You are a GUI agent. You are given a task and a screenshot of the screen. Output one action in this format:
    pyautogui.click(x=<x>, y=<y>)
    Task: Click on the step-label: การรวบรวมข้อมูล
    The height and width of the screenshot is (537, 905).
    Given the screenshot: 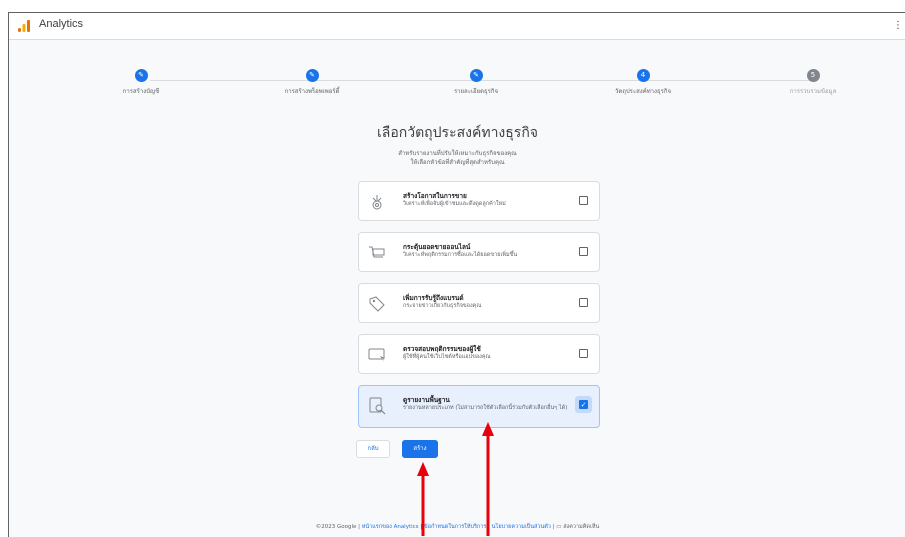 What is the action you would take?
    pyautogui.click(x=813, y=91)
    